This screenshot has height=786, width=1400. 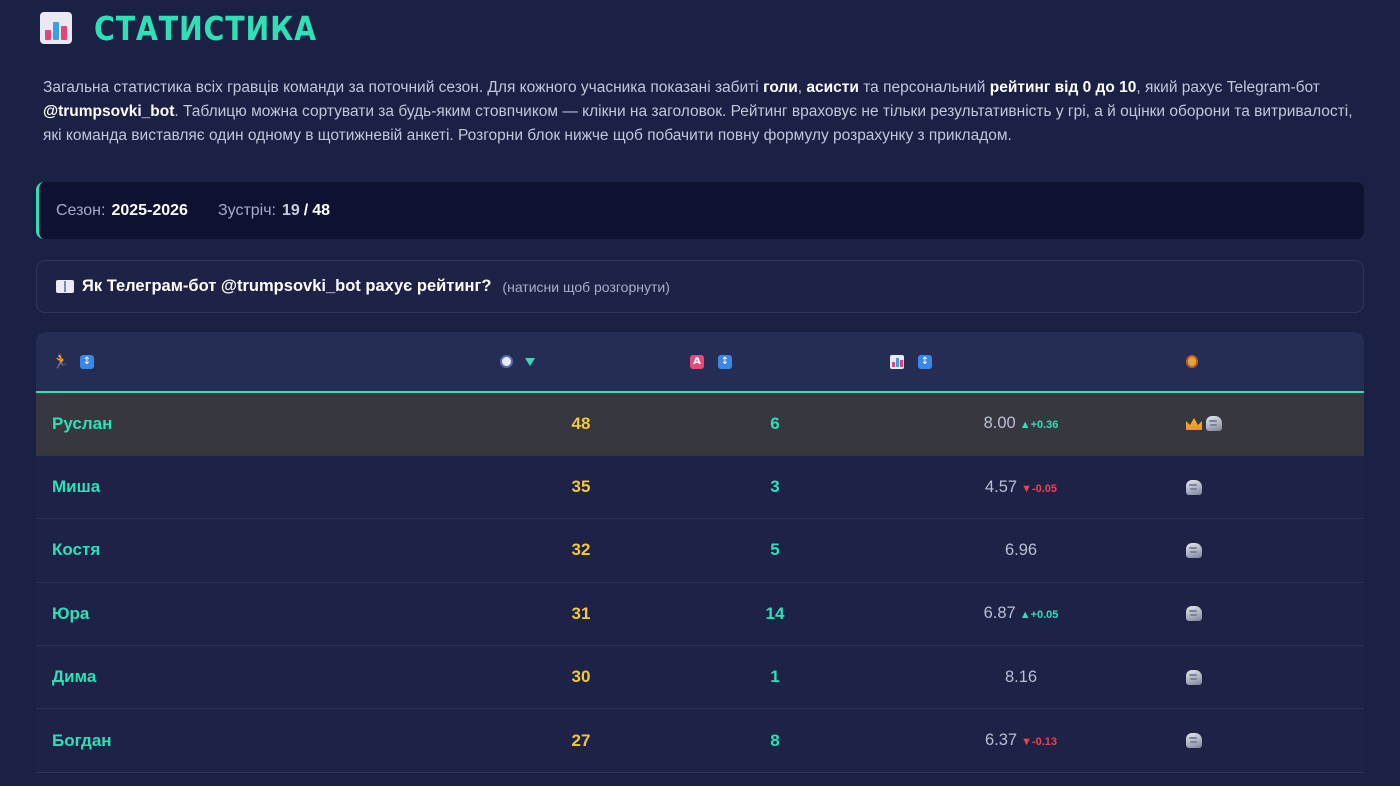 What do you see at coordinates (1001, 486) in the screenshot?
I see `rating-value: 4.57` at bounding box center [1001, 486].